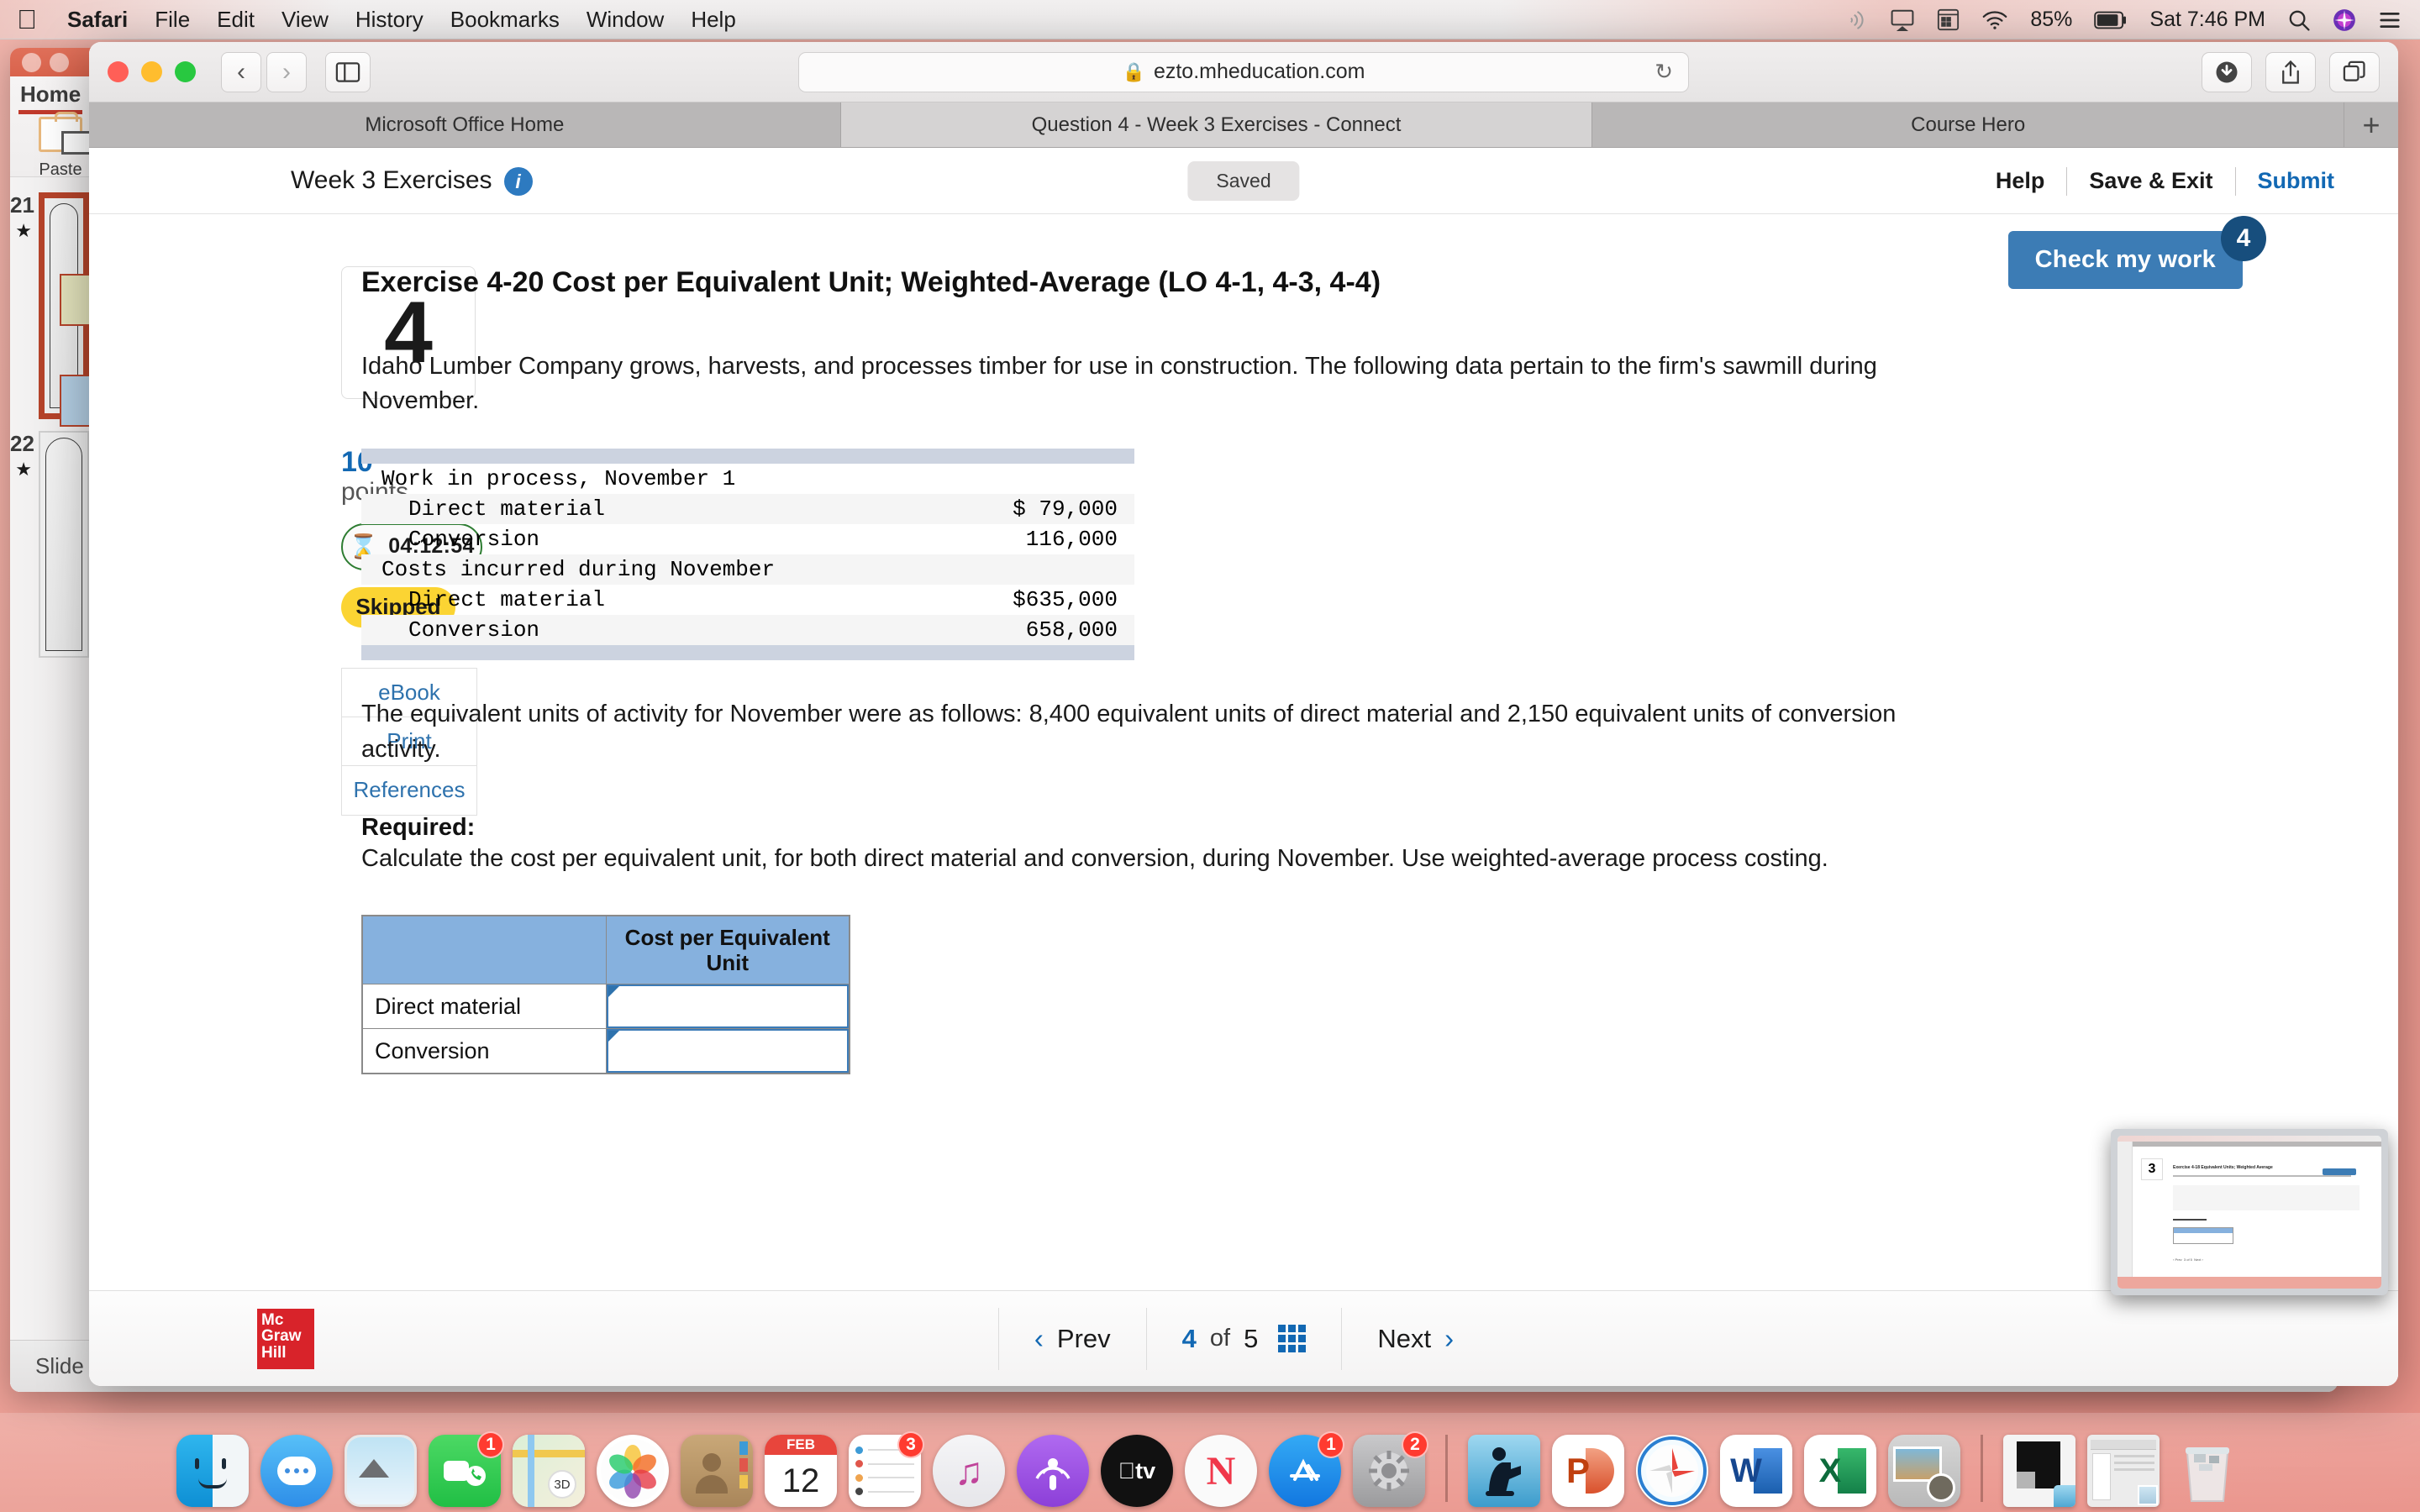 This screenshot has width=2420, height=1512. I want to click on table-row: Work in process, November 1, so click(748, 479).